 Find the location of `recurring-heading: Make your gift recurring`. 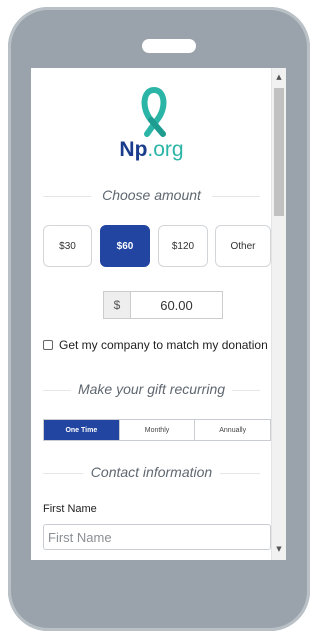

recurring-heading: Make your gift recurring is located at coordinates (151, 389).